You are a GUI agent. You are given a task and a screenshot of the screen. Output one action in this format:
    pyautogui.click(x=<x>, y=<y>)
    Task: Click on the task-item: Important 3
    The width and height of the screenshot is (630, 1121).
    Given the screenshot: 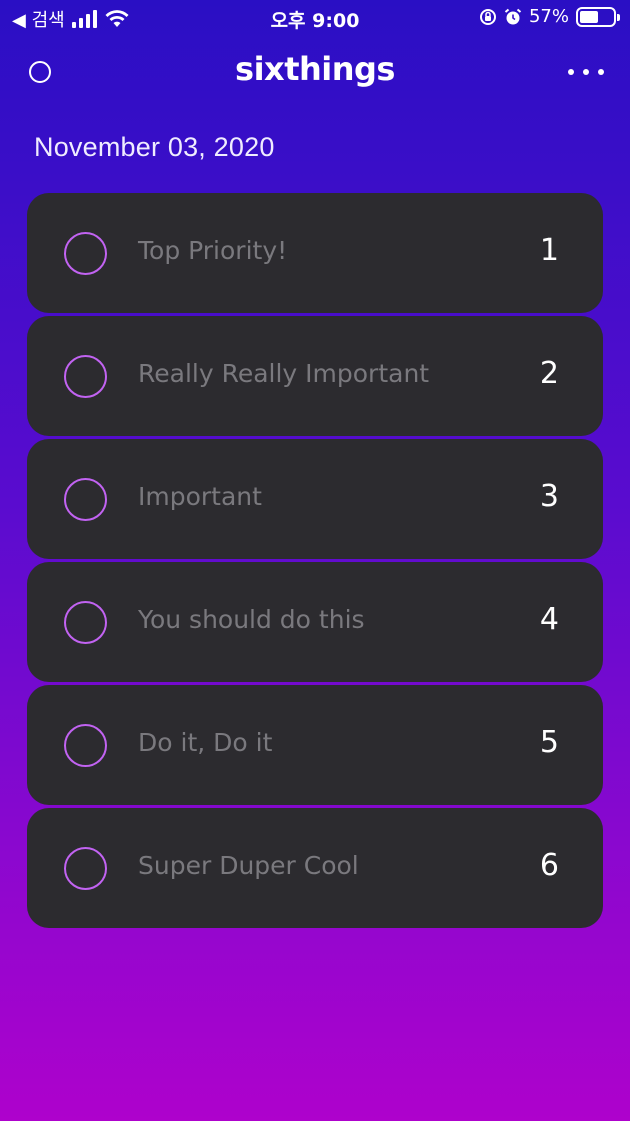 What is the action you would take?
    pyautogui.click(x=315, y=499)
    